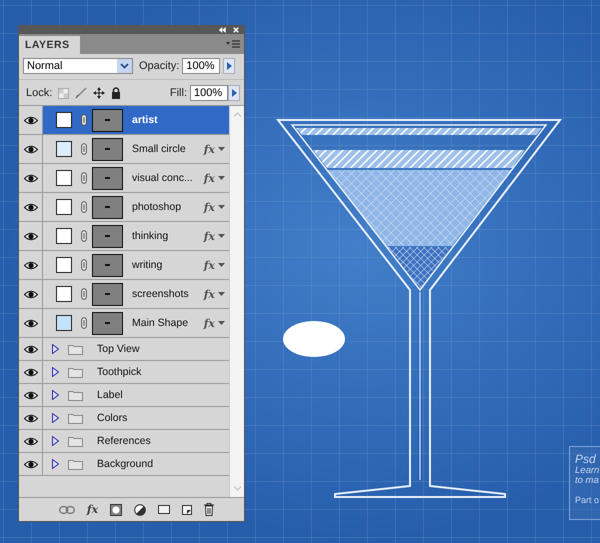 The image size is (600, 543). What do you see at coordinates (222, 30) in the screenshot?
I see `collapse-icon` at bounding box center [222, 30].